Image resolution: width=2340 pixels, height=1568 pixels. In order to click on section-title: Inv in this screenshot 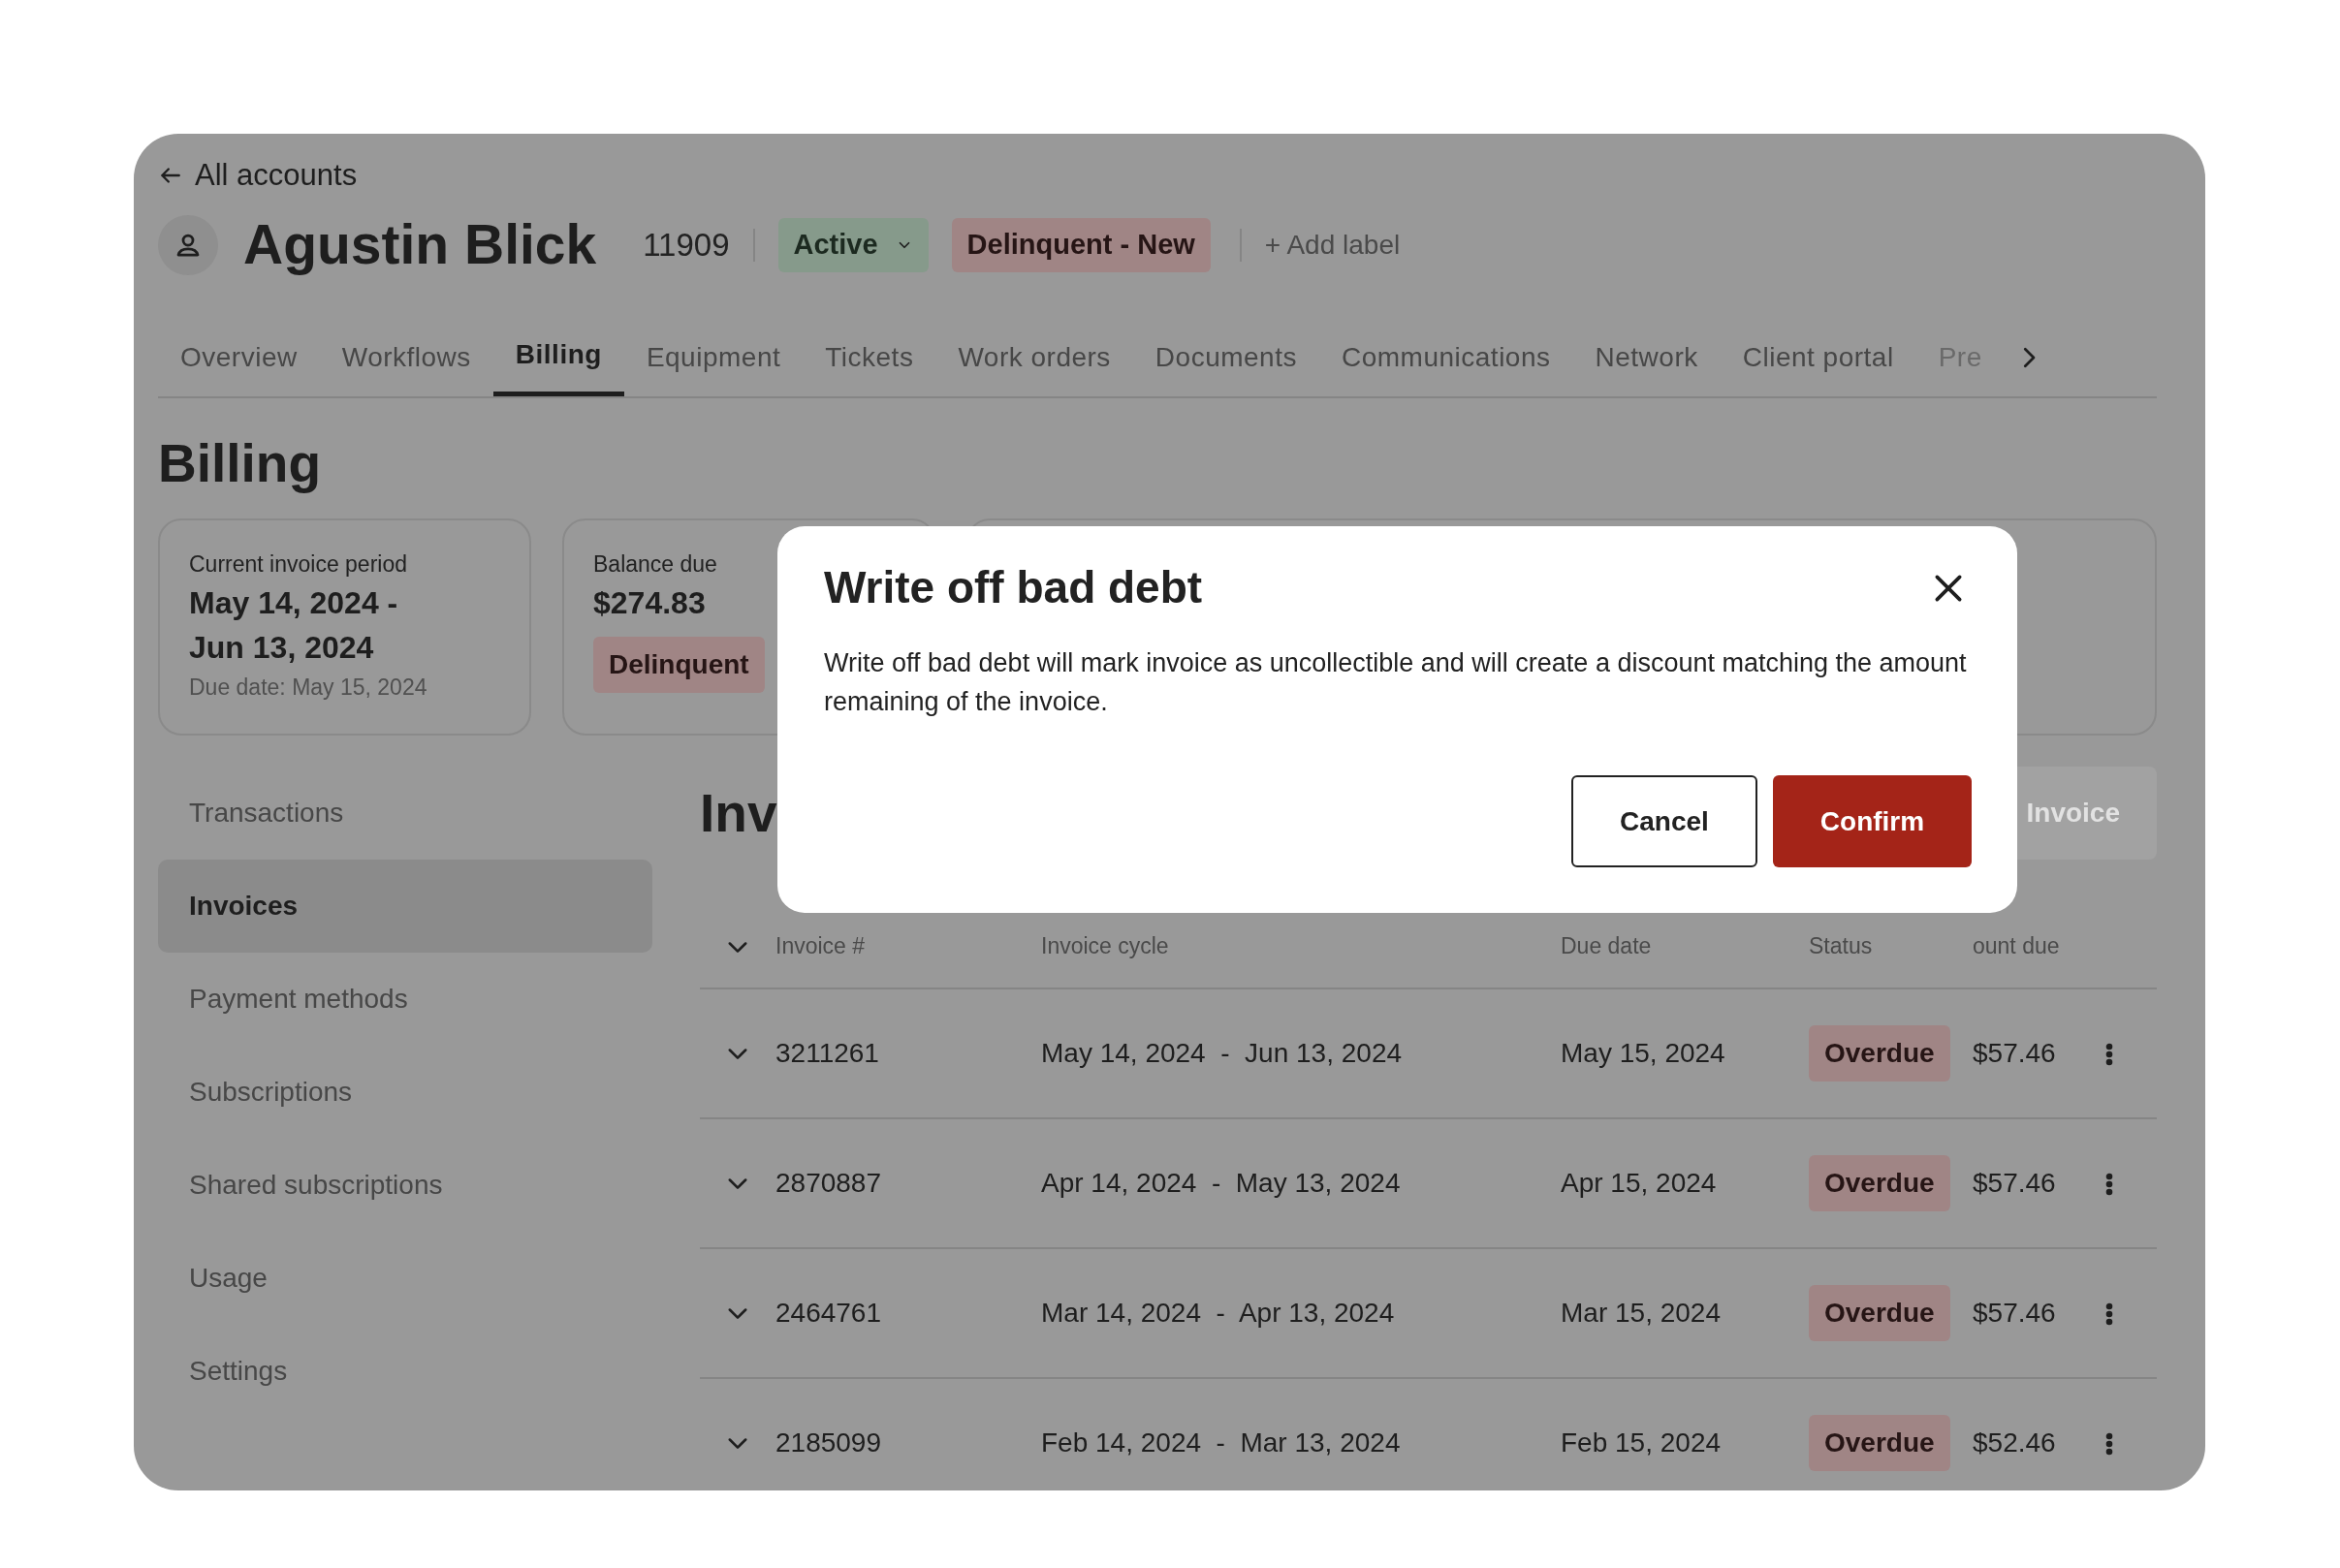, I will do `click(738, 813)`.